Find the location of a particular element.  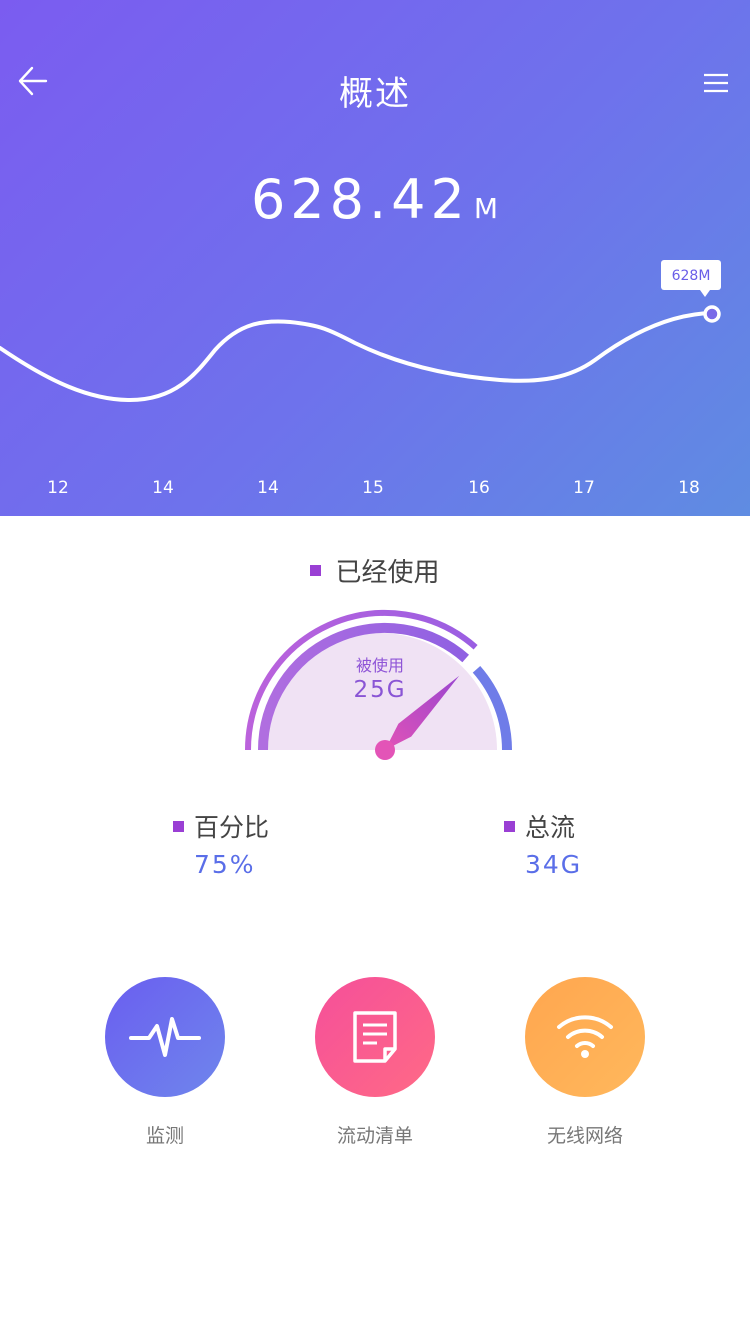

stat-percentage-value: 75% is located at coordinates (225, 864).